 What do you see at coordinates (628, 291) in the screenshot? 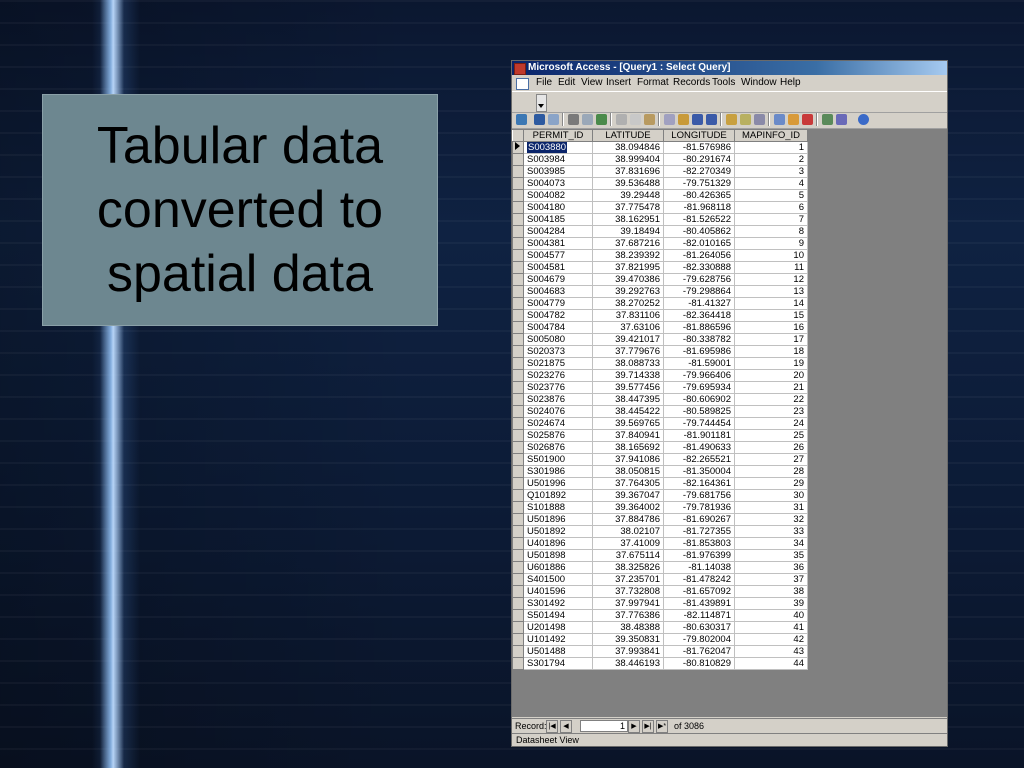
I see `cell-latitude: 39.292763` at bounding box center [628, 291].